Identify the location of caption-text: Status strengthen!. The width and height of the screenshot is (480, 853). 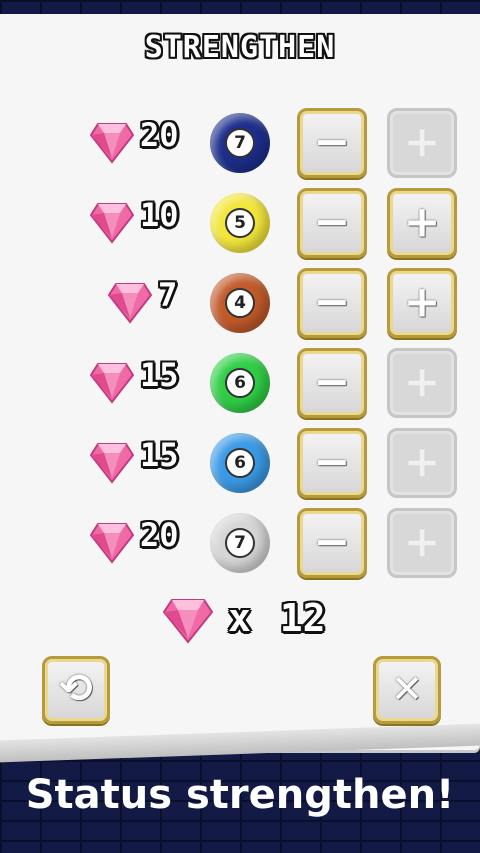
(240, 795).